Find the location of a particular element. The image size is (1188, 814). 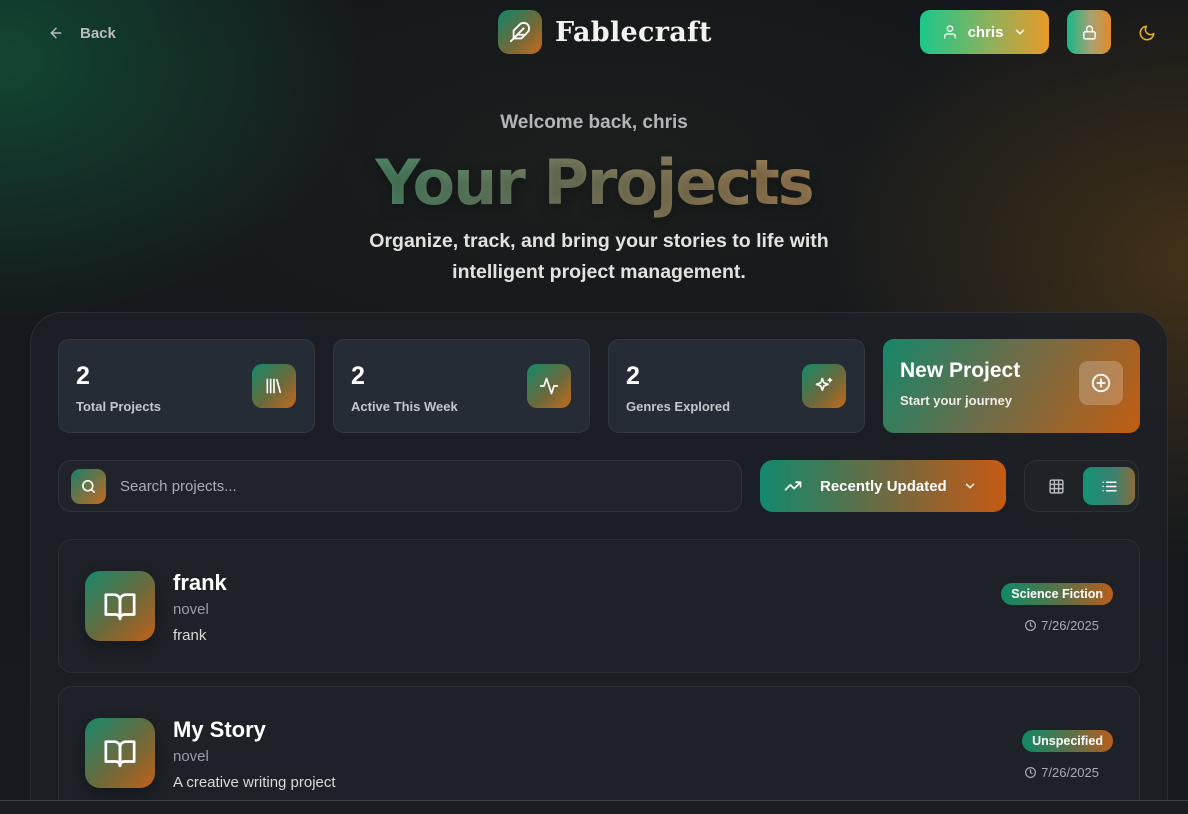

new-project-title: New Project is located at coordinates (960, 370).